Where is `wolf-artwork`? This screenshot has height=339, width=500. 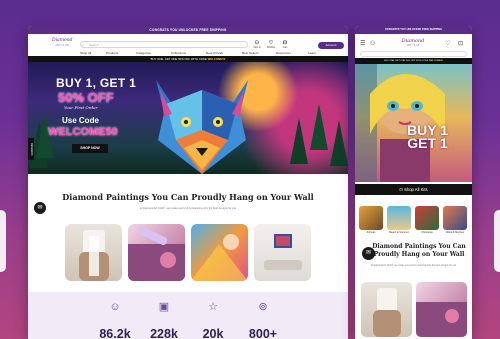 wolf-artwork is located at coordinates (202, 127).